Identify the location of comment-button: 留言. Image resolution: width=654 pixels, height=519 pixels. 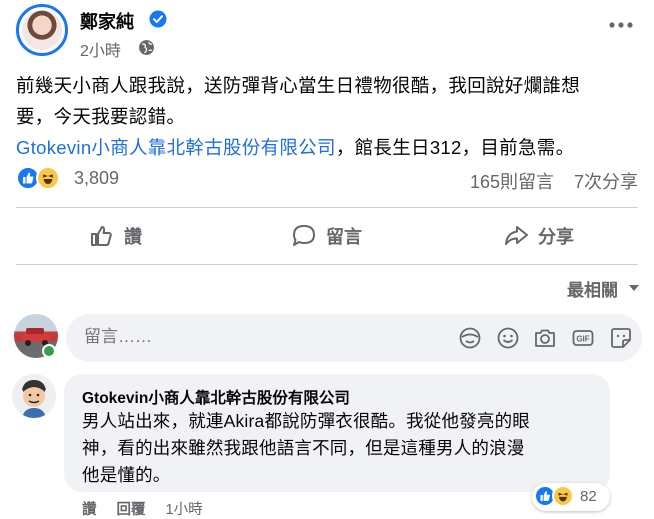
(326, 236).